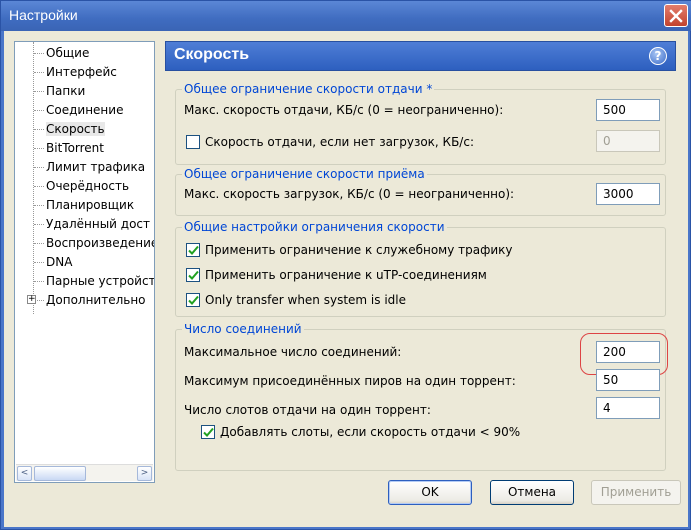 This screenshot has height=530, width=691. I want to click on tree-item-label: Лимит трафика, so click(96, 167).